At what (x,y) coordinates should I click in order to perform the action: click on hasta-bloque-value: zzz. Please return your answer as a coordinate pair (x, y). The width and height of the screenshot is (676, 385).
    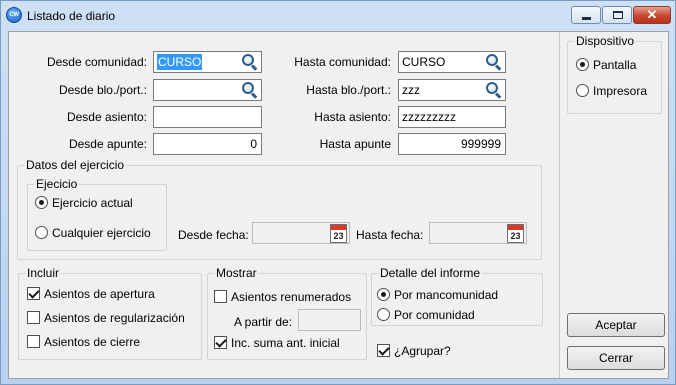
    Looking at the image, I should click on (411, 90).